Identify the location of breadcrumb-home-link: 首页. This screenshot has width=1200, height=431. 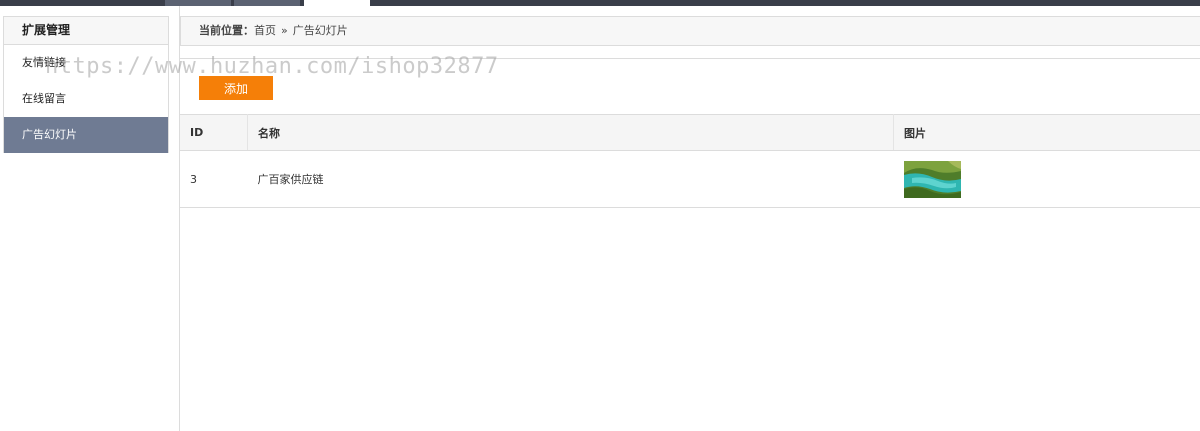
(265, 30).